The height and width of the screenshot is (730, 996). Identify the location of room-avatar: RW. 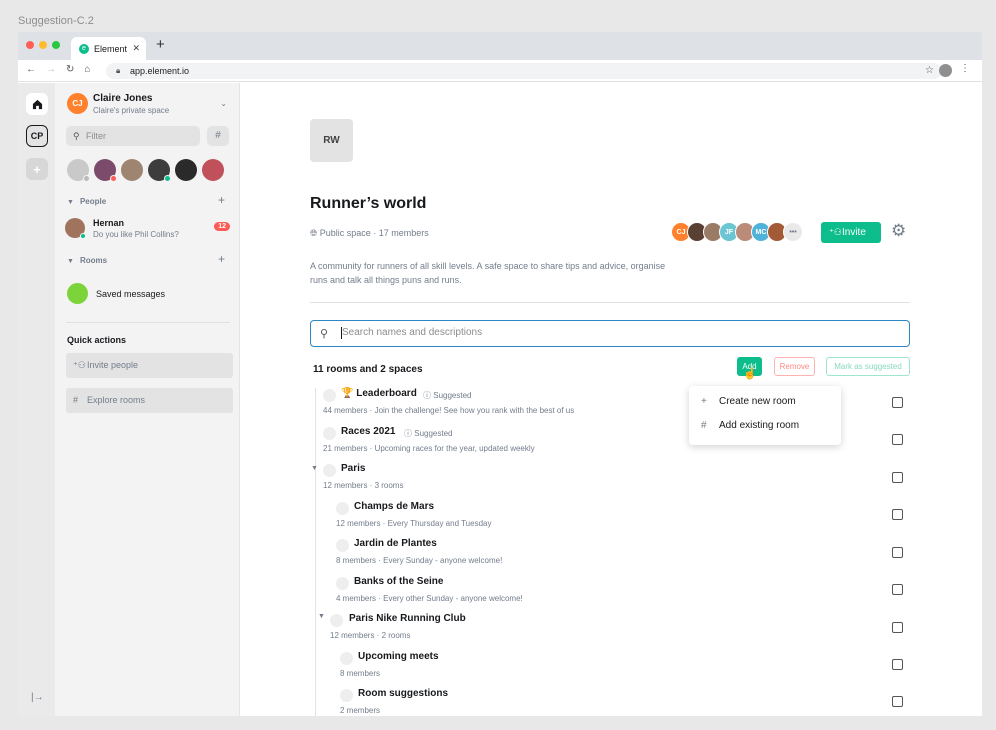
(331, 140).